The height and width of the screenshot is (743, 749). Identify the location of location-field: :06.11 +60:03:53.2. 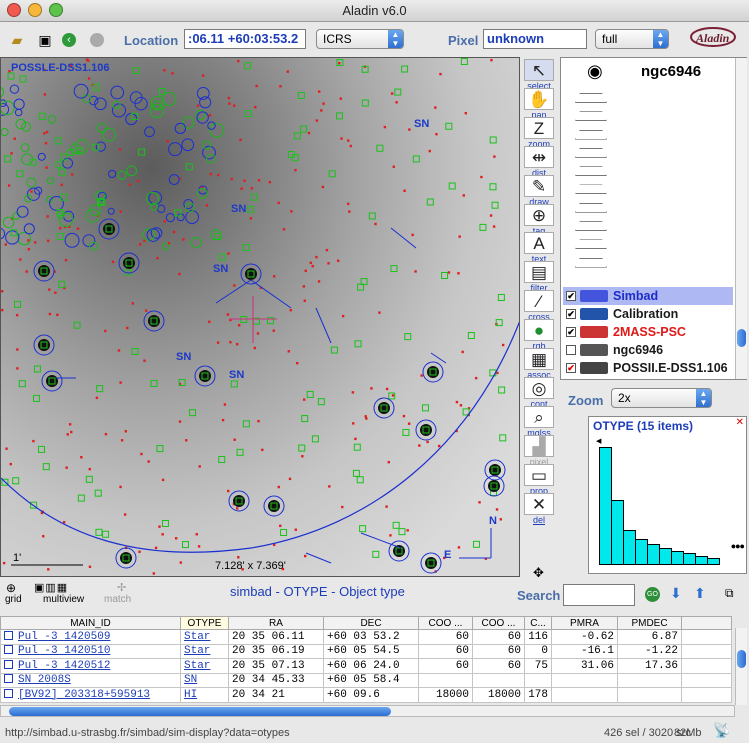
(245, 39).